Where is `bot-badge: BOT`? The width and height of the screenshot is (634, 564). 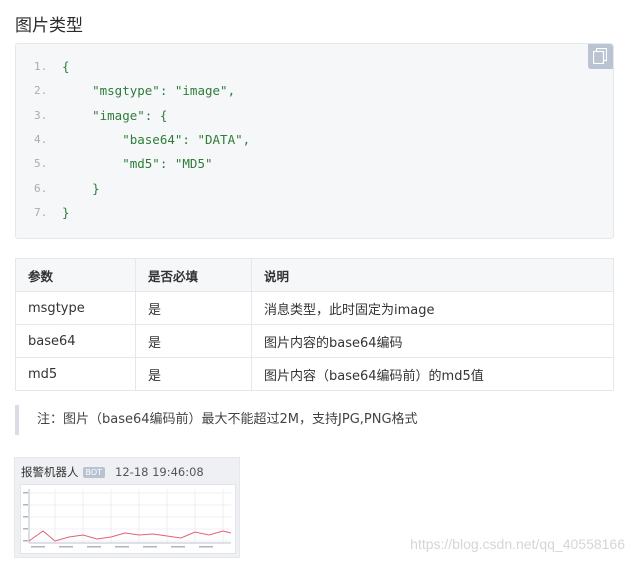
bot-badge: BOT is located at coordinates (94, 472).